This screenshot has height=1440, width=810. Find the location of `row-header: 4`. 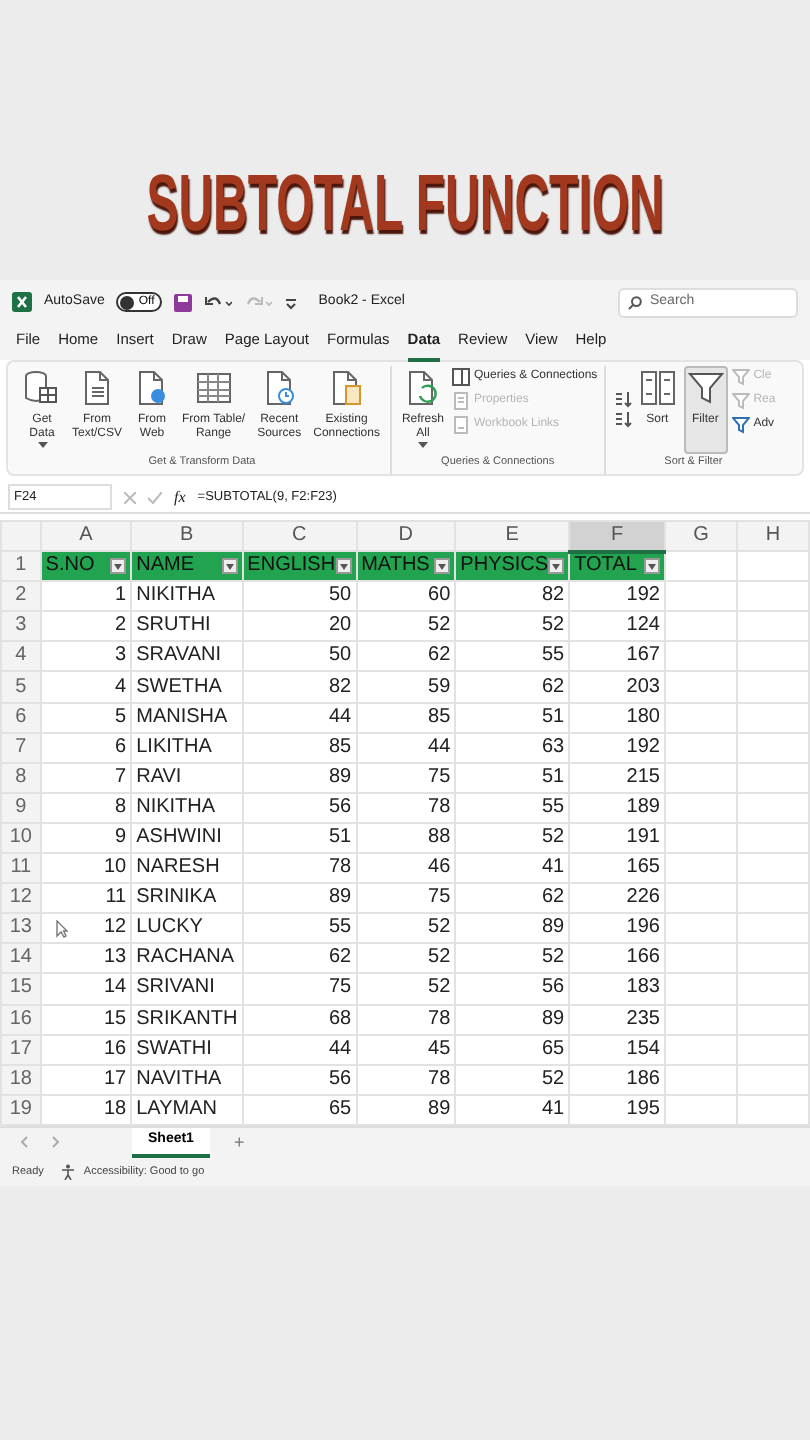

row-header: 4 is located at coordinates (21, 656).